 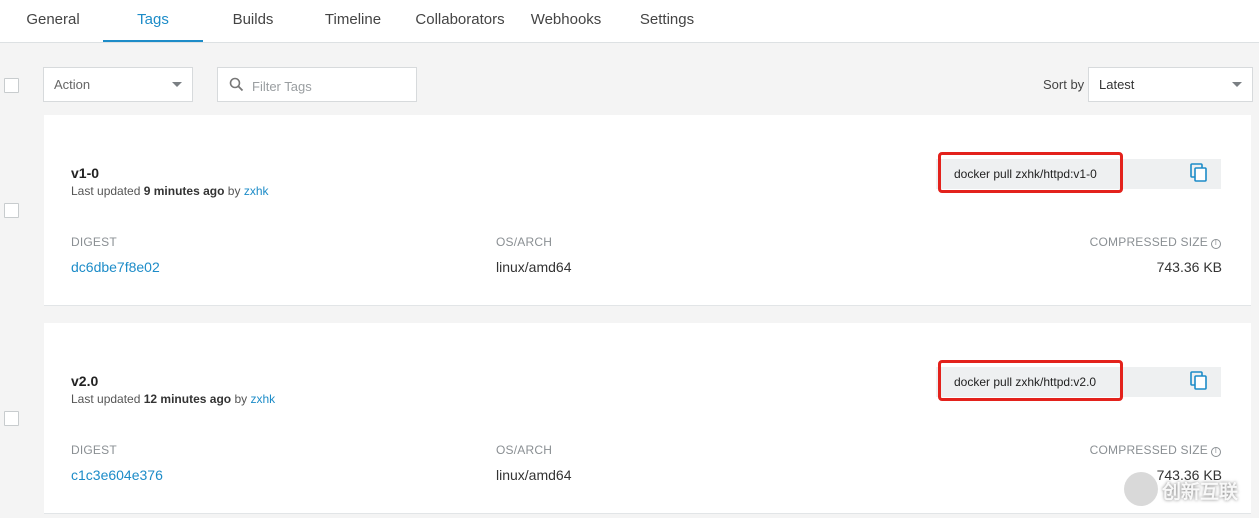 I want to click on watermark-text: 创新互联, so click(x=1200, y=492).